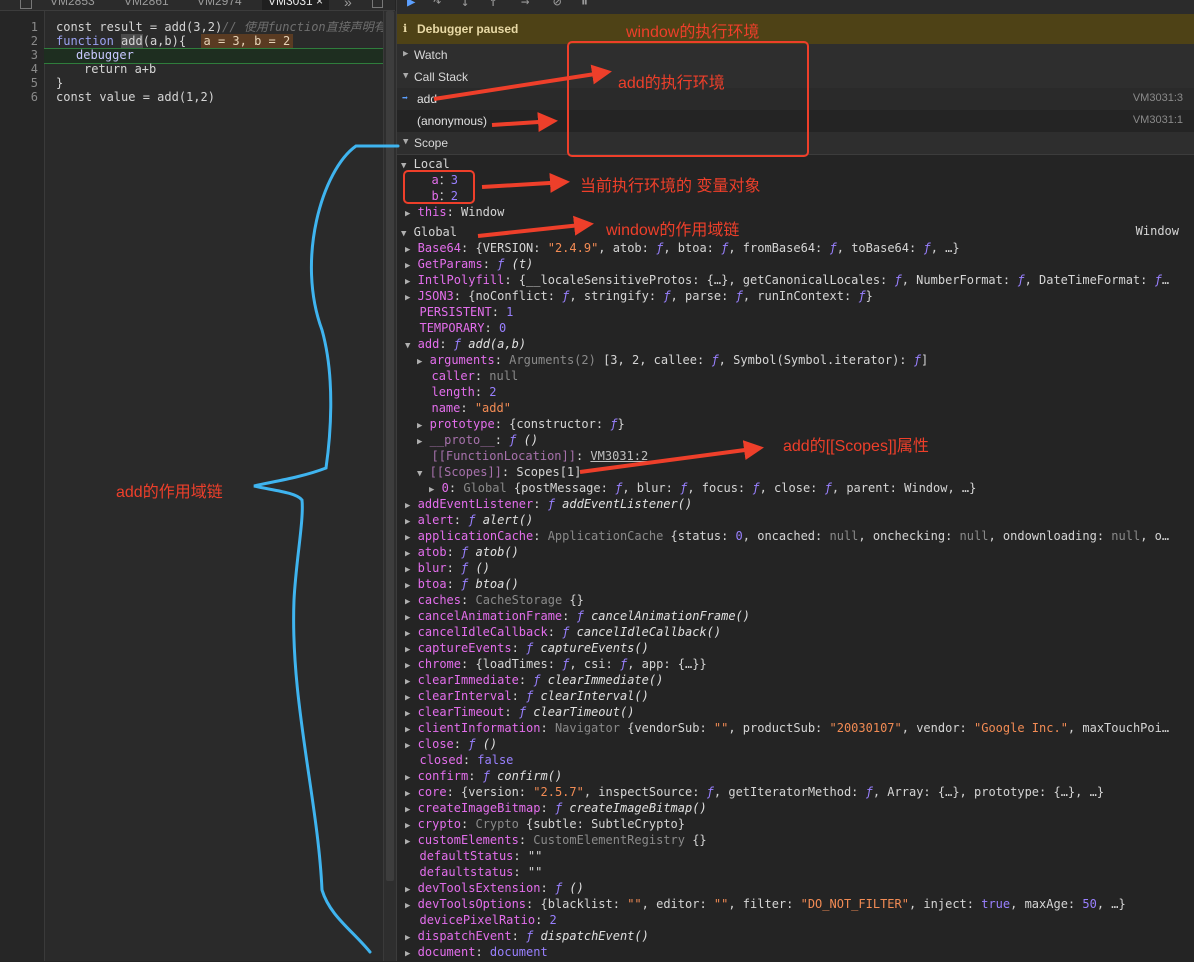 The height and width of the screenshot is (962, 1194). Describe the element at coordinates (34, 41) in the screenshot. I see `line-number: 2` at that location.